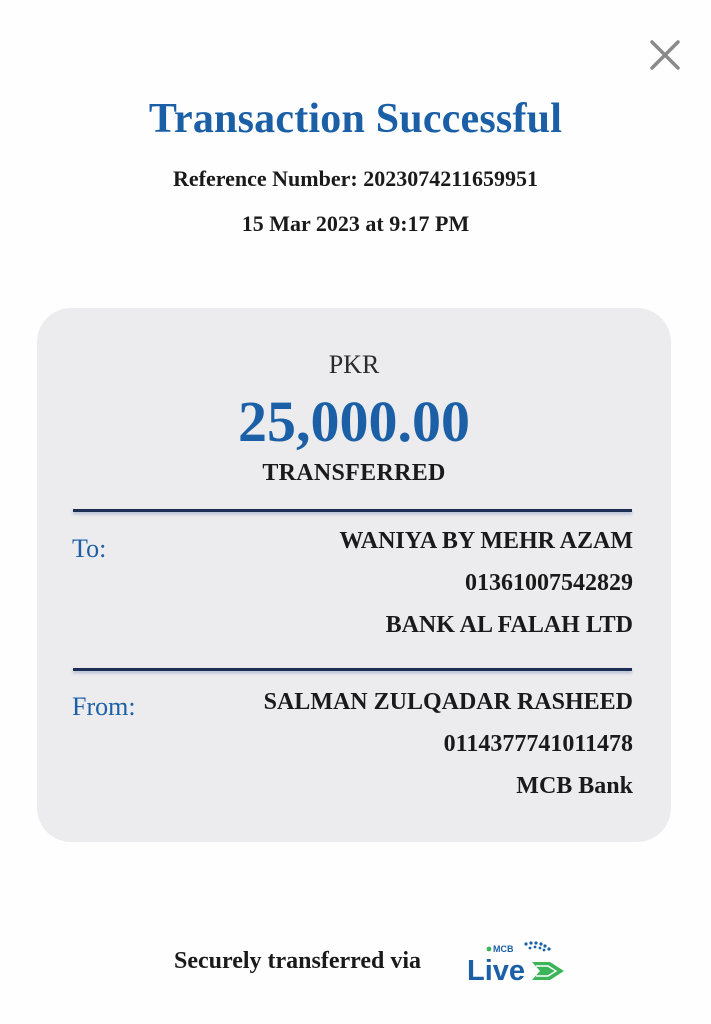 The image size is (711, 1024). Describe the element at coordinates (496, 970) in the screenshot. I see `logo-word: Live` at that location.